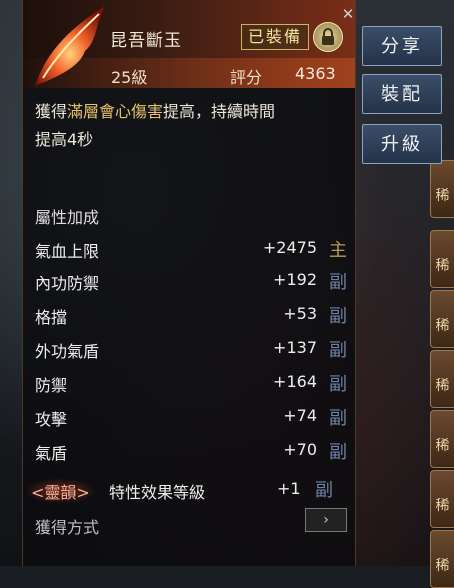 The width and height of the screenshot is (454, 588). I want to click on close-icon: ✕, so click(348, 14).